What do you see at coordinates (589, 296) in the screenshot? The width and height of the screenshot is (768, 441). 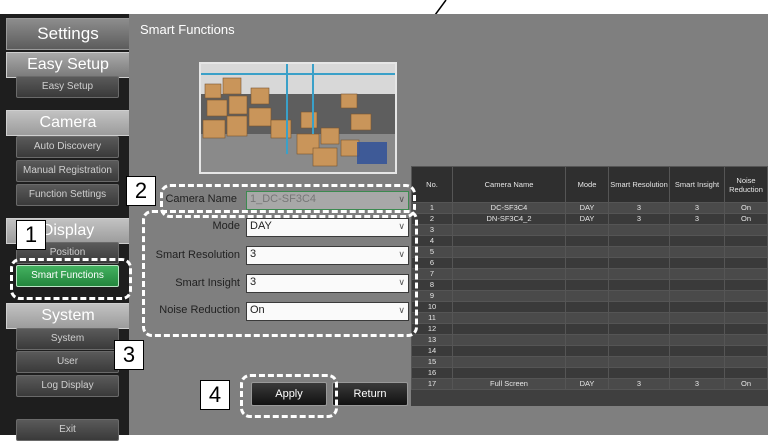 I see `table-row: 9` at bounding box center [589, 296].